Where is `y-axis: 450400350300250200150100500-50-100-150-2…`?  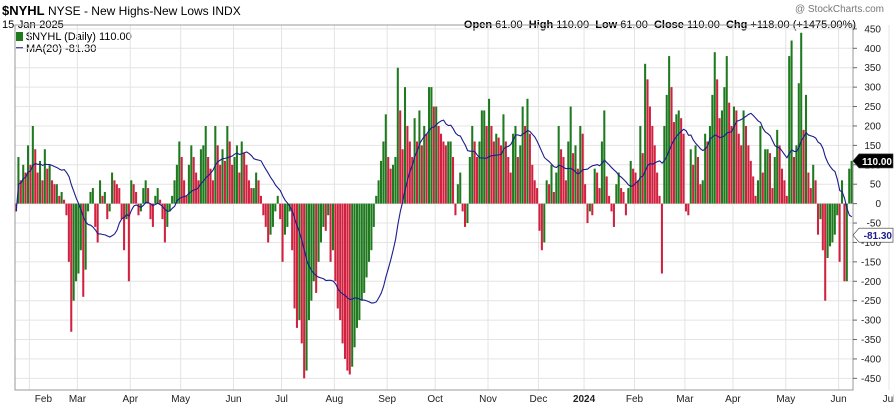
y-axis: 450400350300250200150100500-50-100-150-2… is located at coordinates (867, 204).